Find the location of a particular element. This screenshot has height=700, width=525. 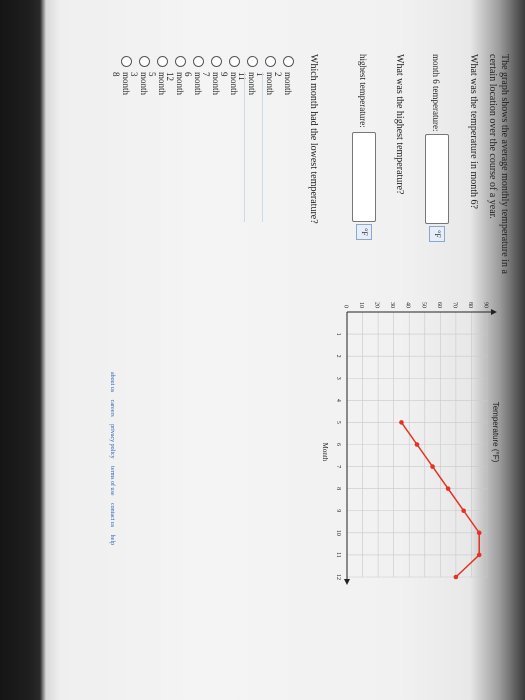

option-label: month 5 is located at coordinates (157, 84).